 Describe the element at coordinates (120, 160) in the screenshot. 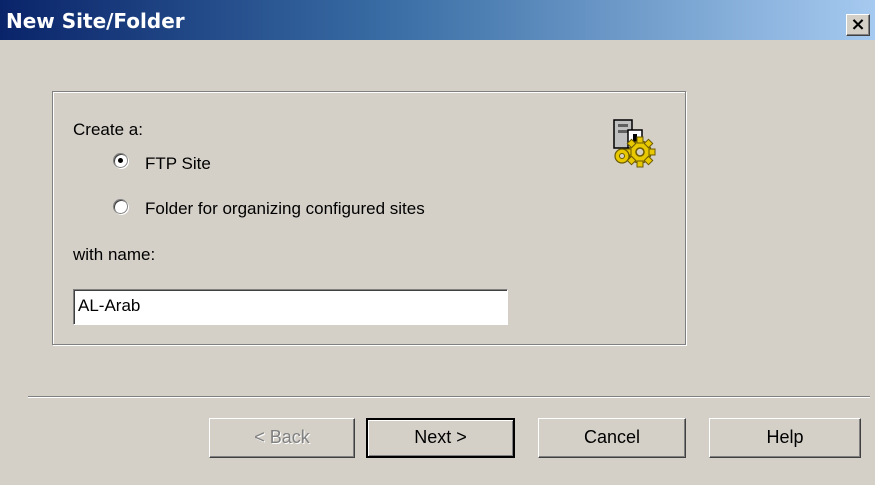

I see `ftp-site-radio` at that location.